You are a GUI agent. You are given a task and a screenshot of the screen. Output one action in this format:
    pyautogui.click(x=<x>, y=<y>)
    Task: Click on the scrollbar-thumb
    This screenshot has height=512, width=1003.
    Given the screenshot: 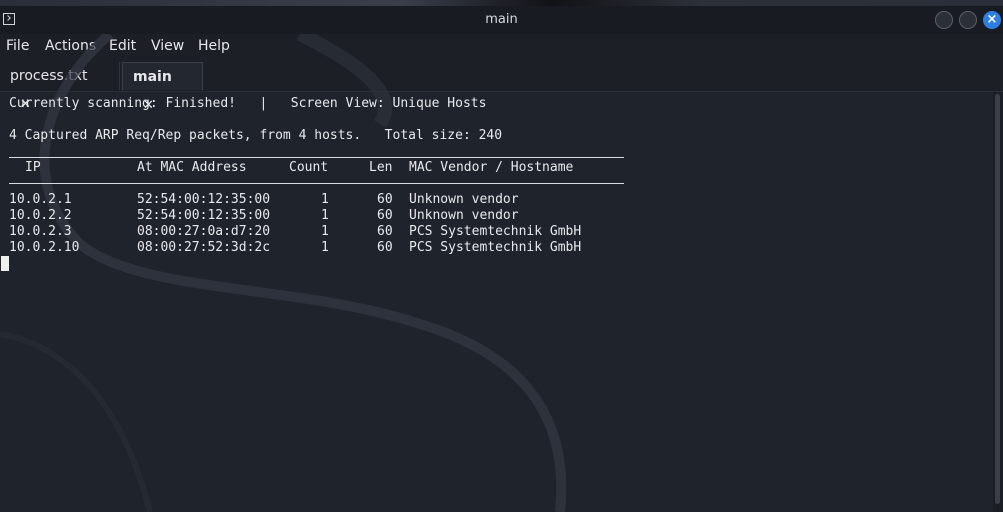 What is the action you would take?
    pyautogui.click(x=997, y=299)
    